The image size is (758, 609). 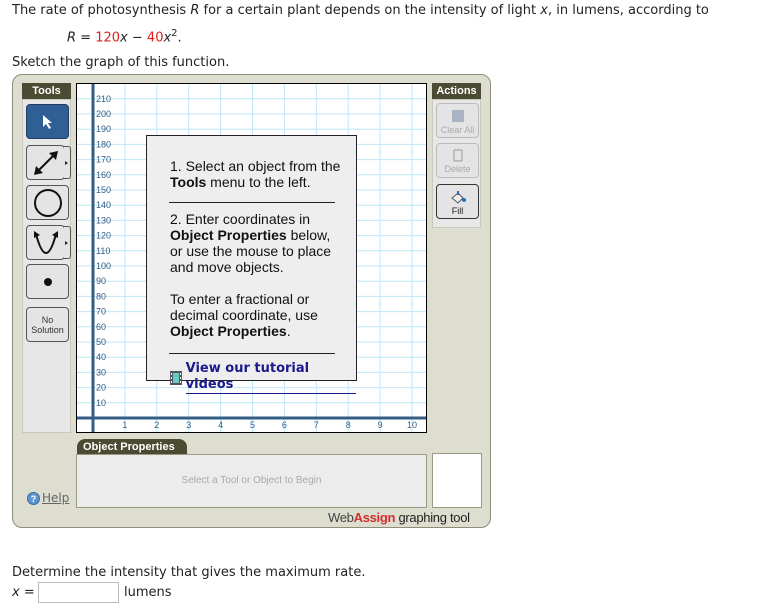 I want to click on instruction: Sketch the graph of this function., so click(x=121, y=62).